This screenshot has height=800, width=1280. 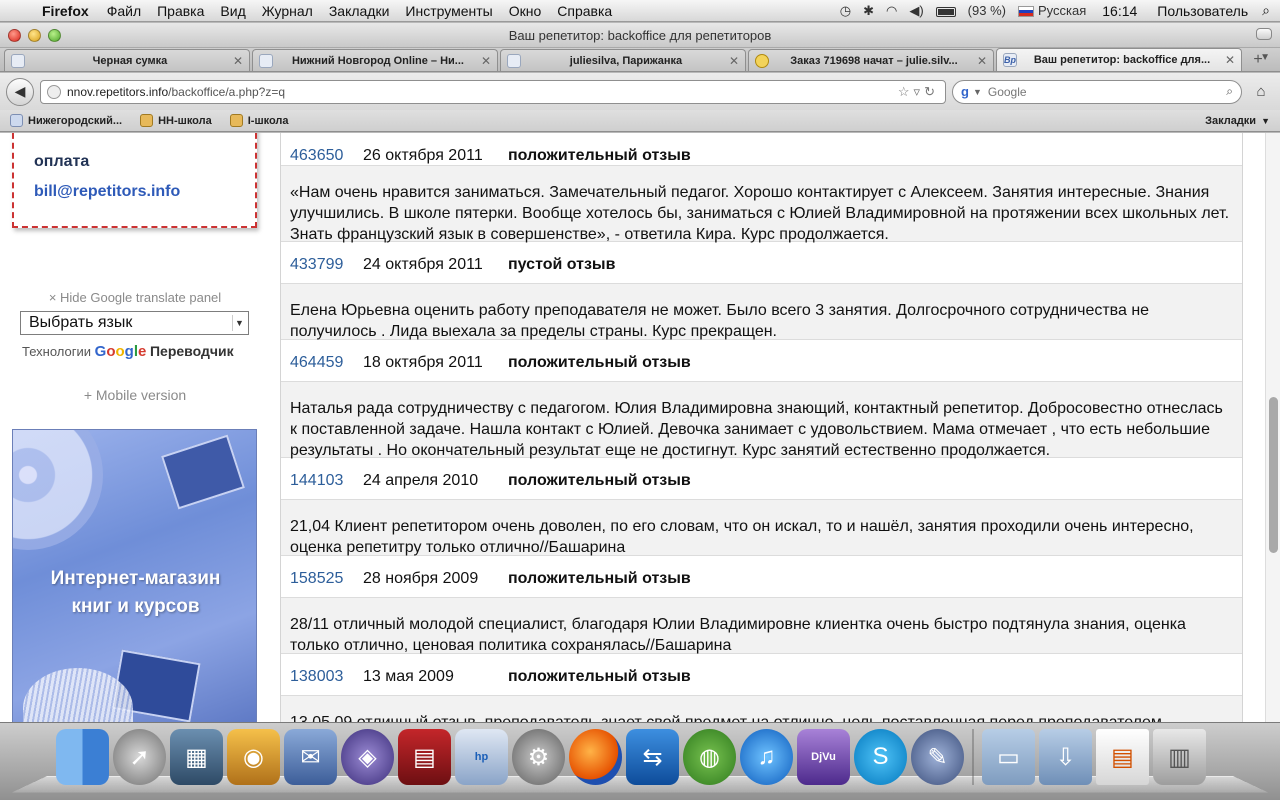 I want to click on skype-icon: S, so click(x=880, y=757).